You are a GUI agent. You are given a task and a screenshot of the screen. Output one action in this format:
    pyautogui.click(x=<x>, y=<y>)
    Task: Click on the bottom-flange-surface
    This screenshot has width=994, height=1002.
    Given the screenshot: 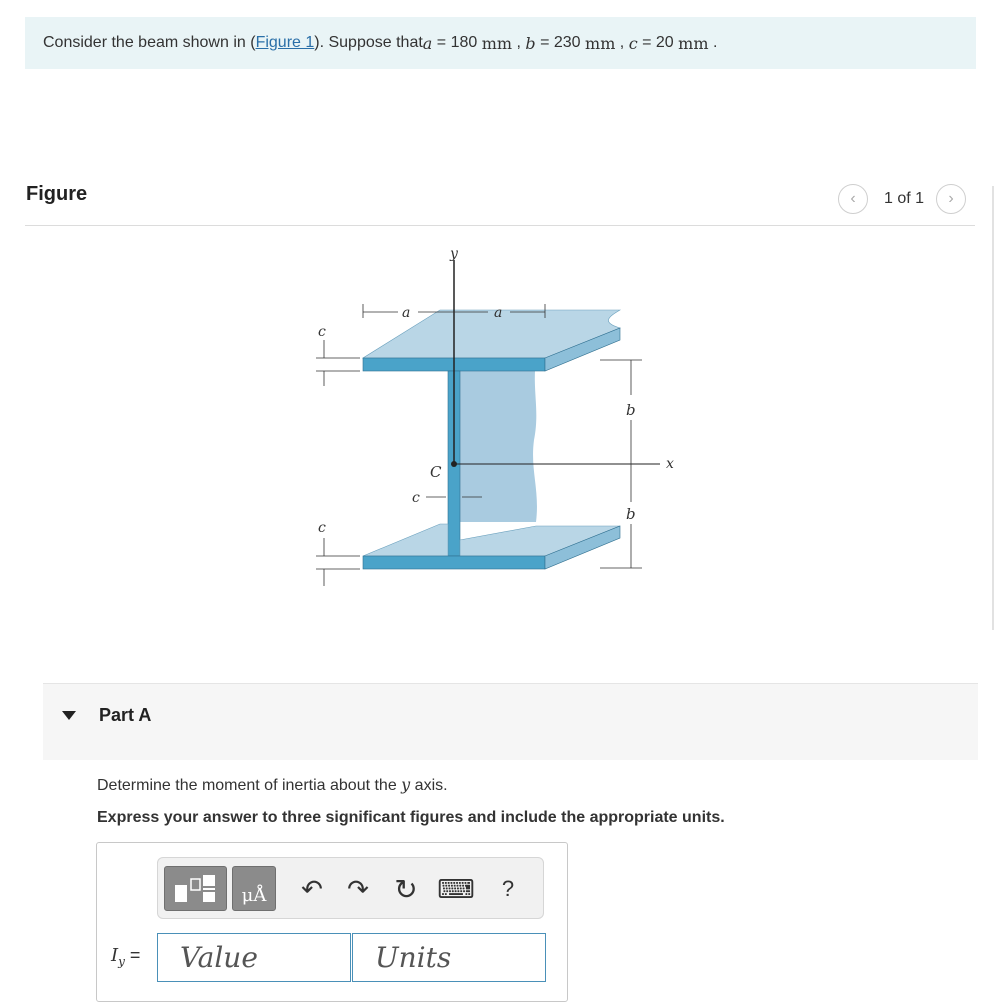 What is the action you would take?
    pyautogui.click(x=405, y=540)
    